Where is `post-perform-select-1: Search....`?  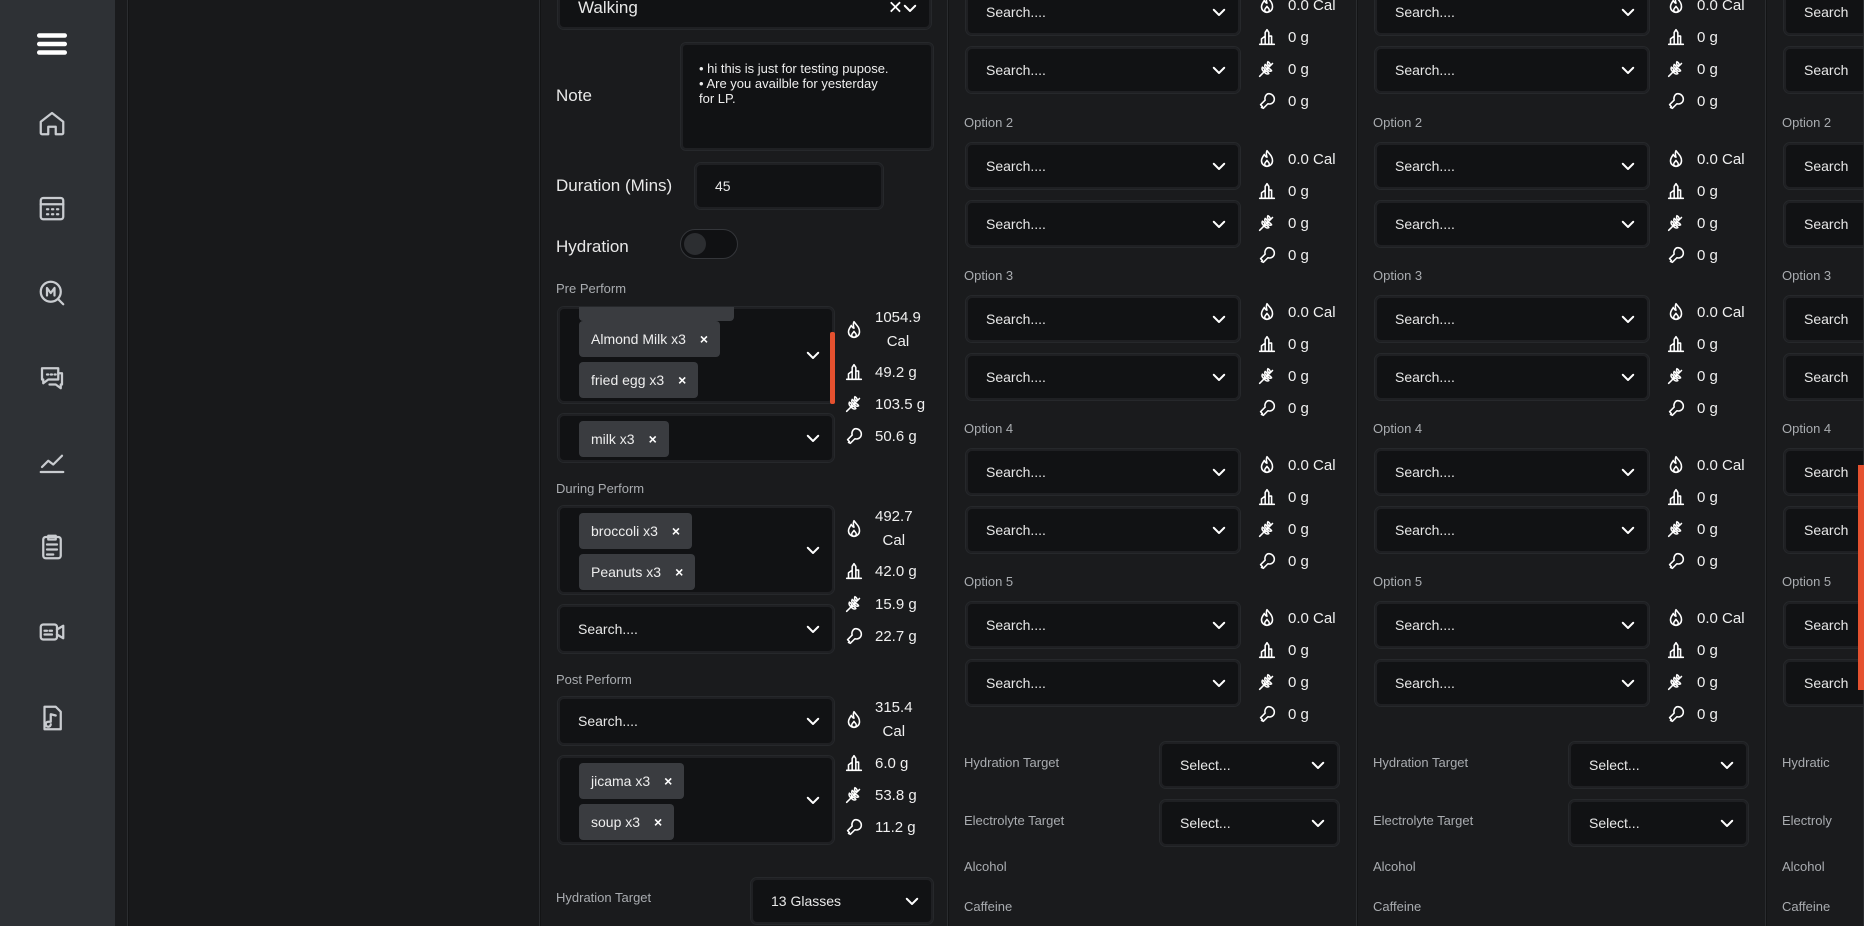
post-perform-select-1: Search.... is located at coordinates (696, 721).